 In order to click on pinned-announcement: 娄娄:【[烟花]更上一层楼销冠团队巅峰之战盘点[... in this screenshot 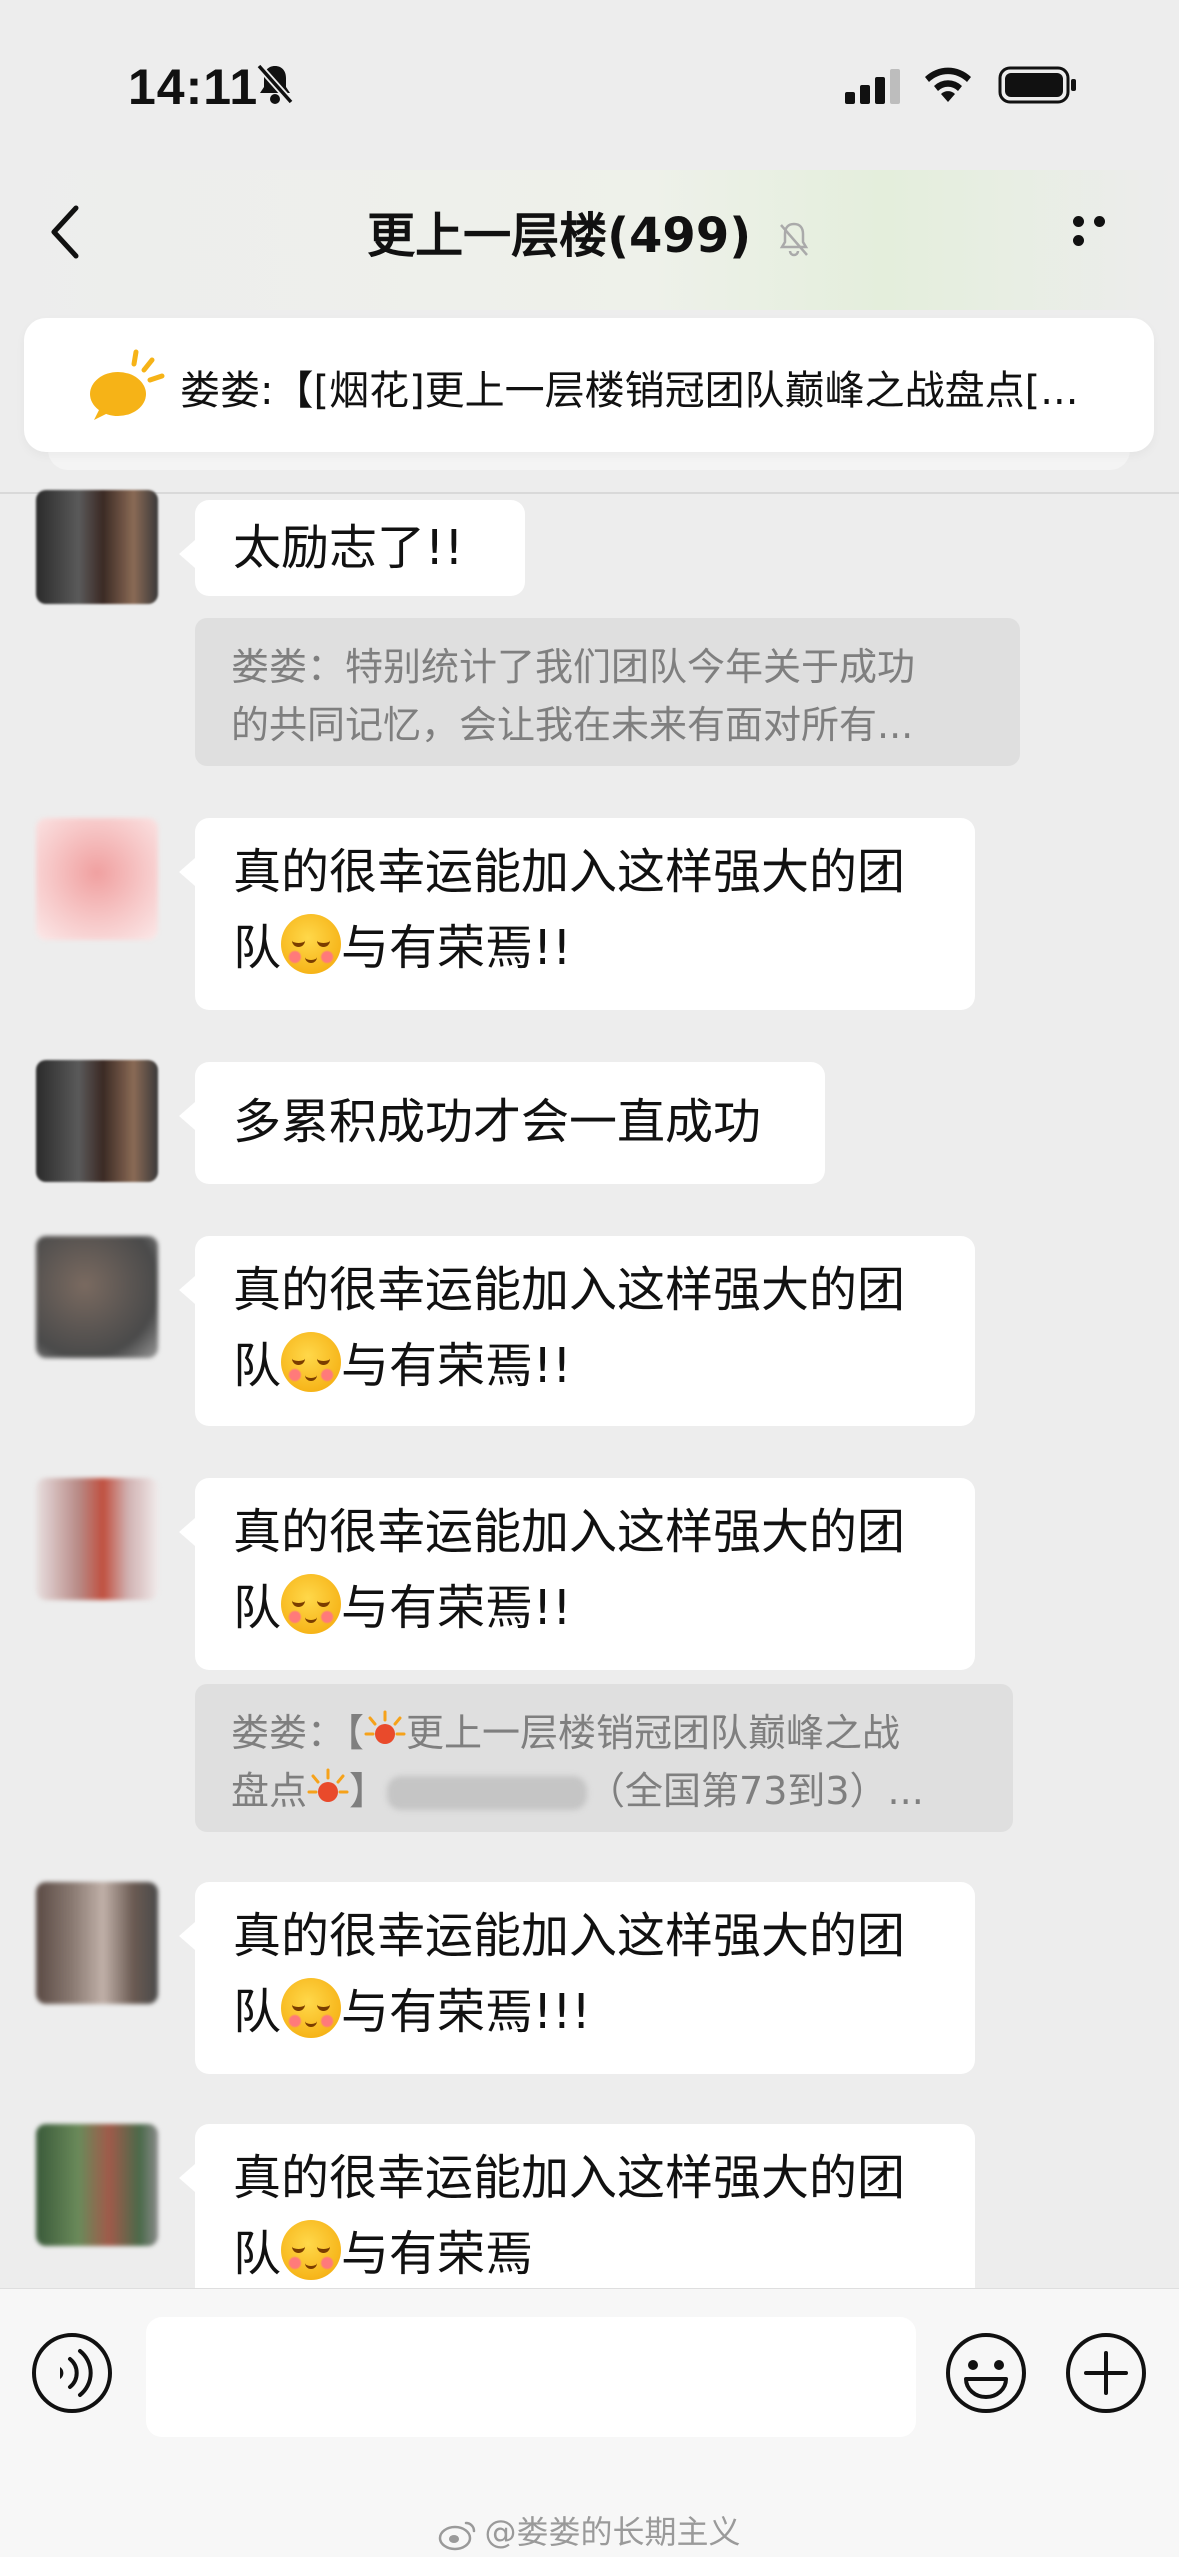, I will do `click(589, 385)`.